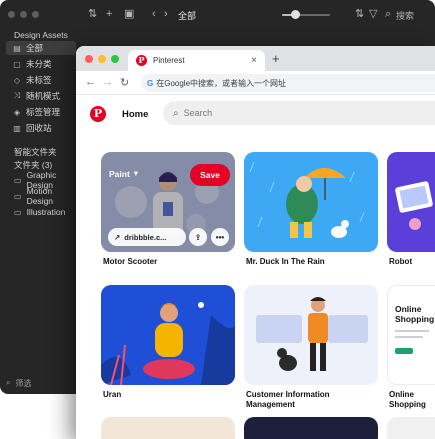  What do you see at coordinates (112, 395) in the screenshot?
I see `pin-caption: Uran` at bounding box center [112, 395].